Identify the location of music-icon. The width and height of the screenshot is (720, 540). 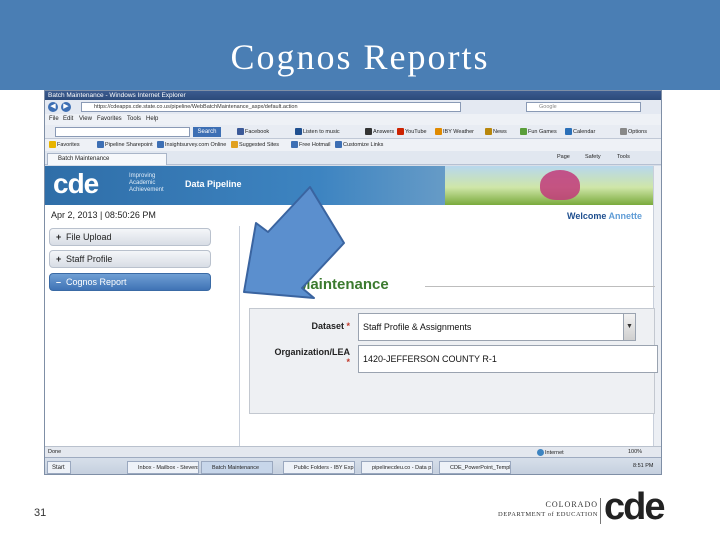
(298, 131).